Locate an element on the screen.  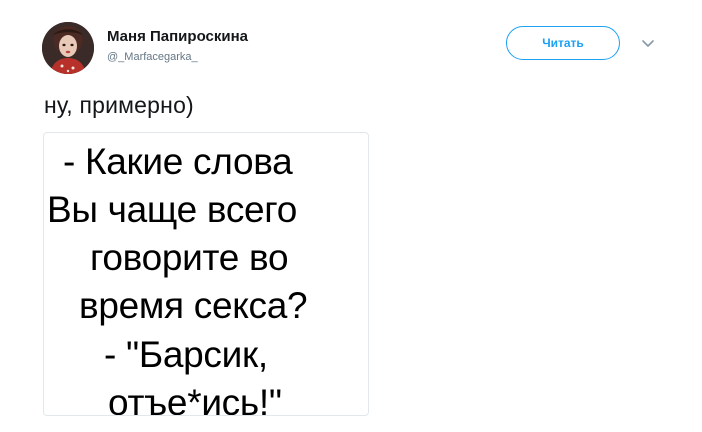
avatar is located at coordinates (68, 48).